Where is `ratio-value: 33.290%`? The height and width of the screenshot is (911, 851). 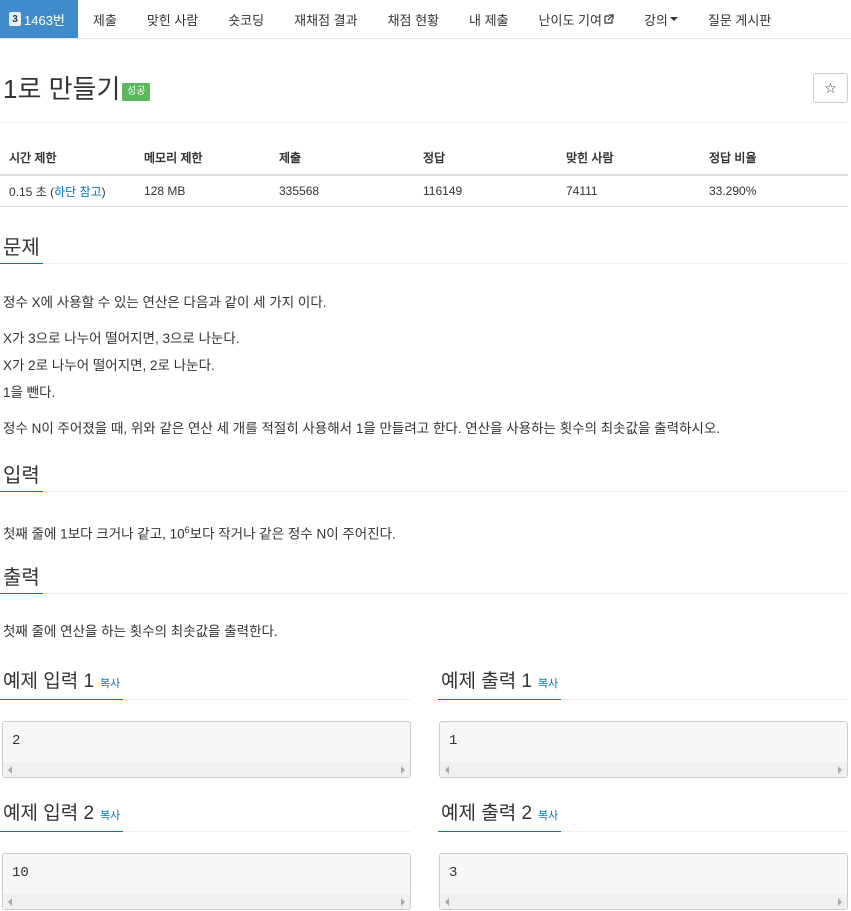
ratio-value: 33.290% is located at coordinates (774, 191).